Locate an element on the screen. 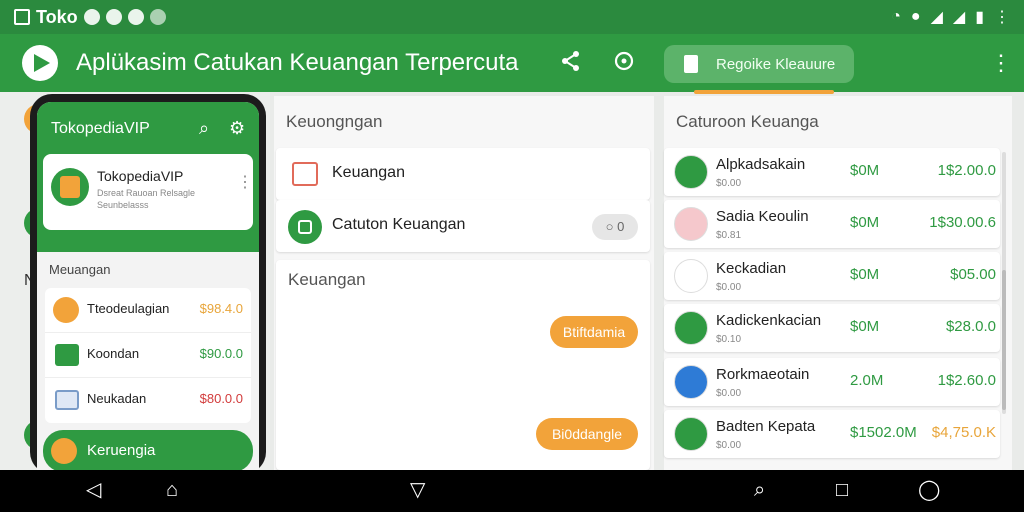 The image size is (1024, 512). app-logo-icon is located at coordinates (40, 63).